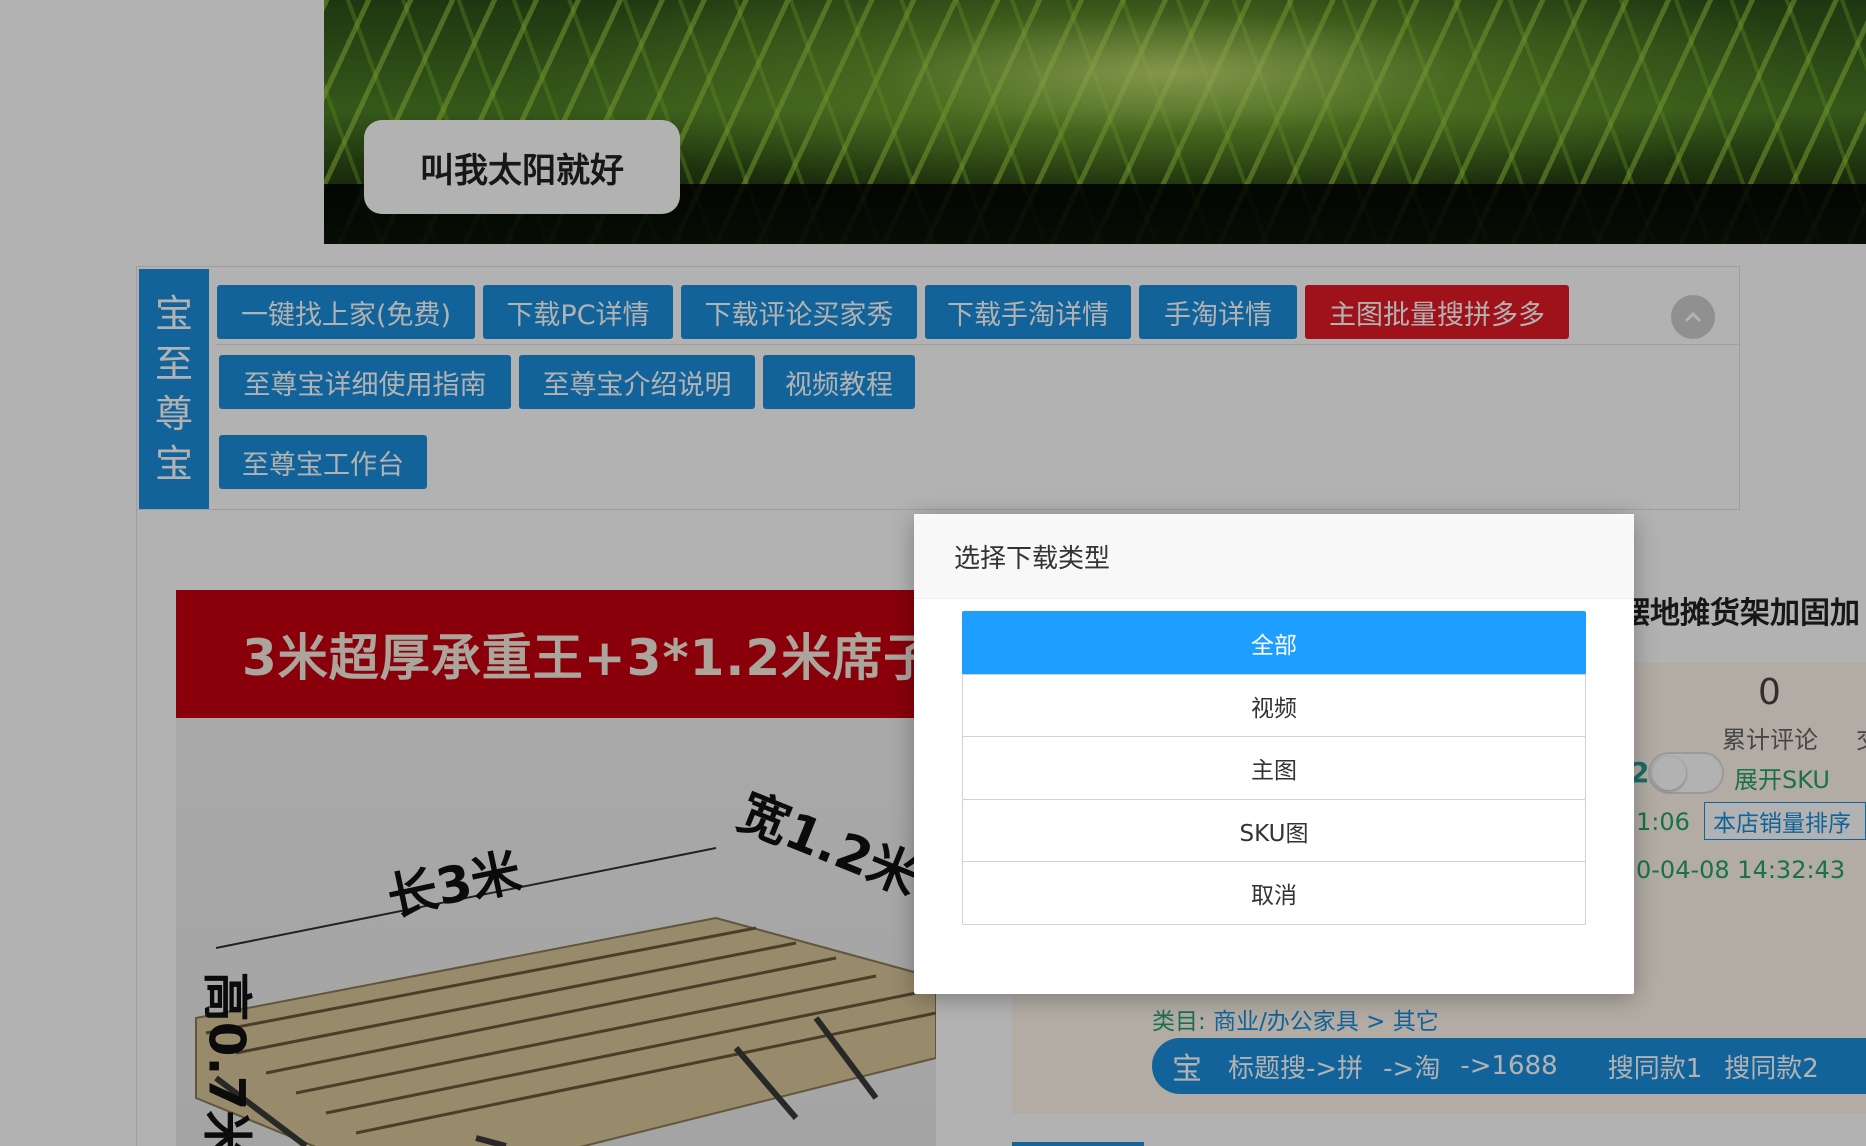 The height and width of the screenshot is (1146, 1866). I want to click on option-main-image-button: 主图, so click(1274, 768).